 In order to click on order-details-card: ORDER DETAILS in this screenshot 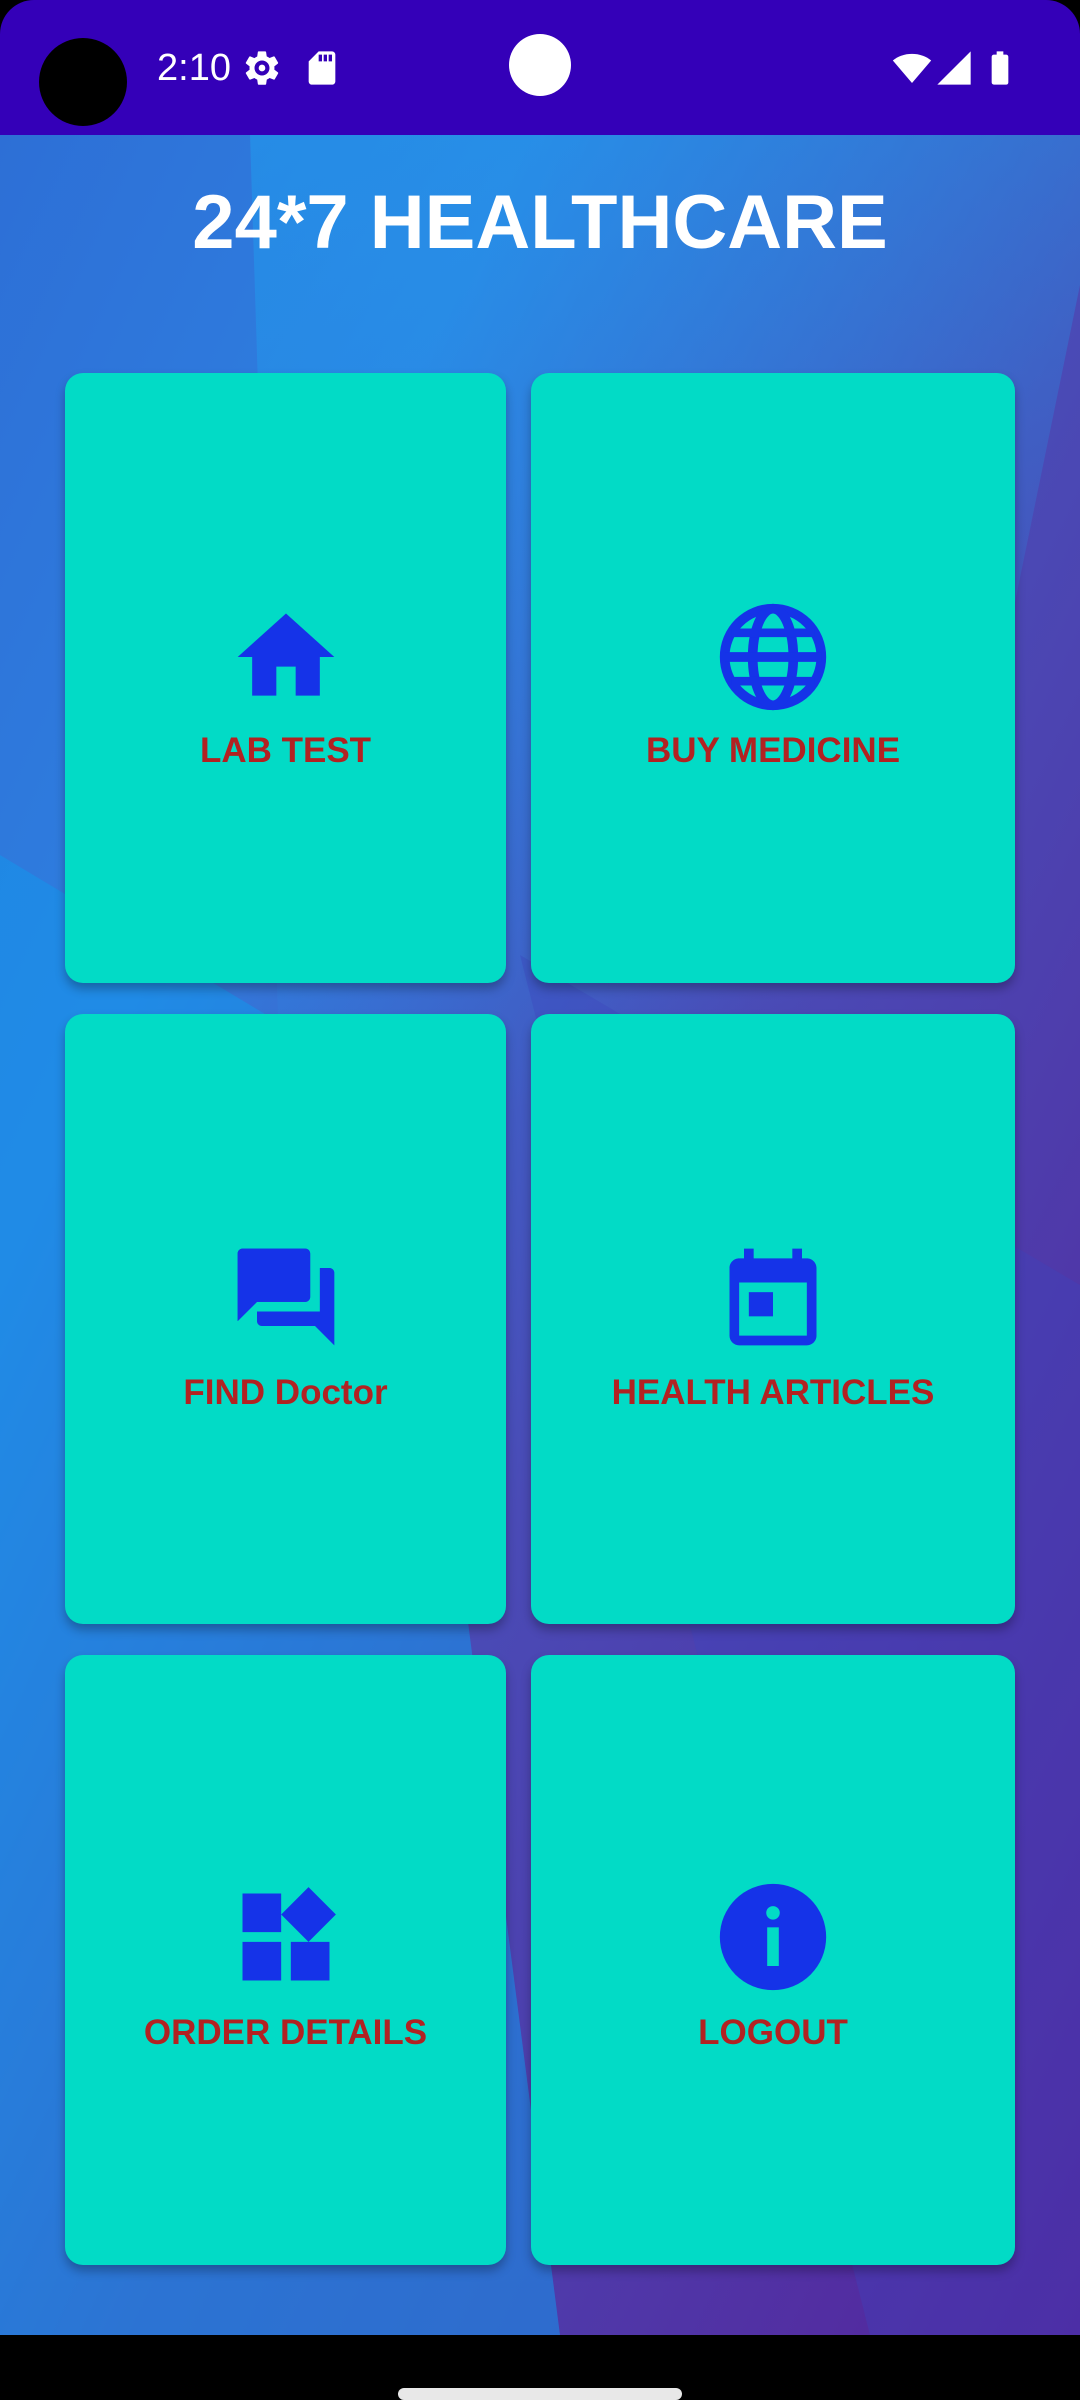, I will do `click(285, 1960)`.